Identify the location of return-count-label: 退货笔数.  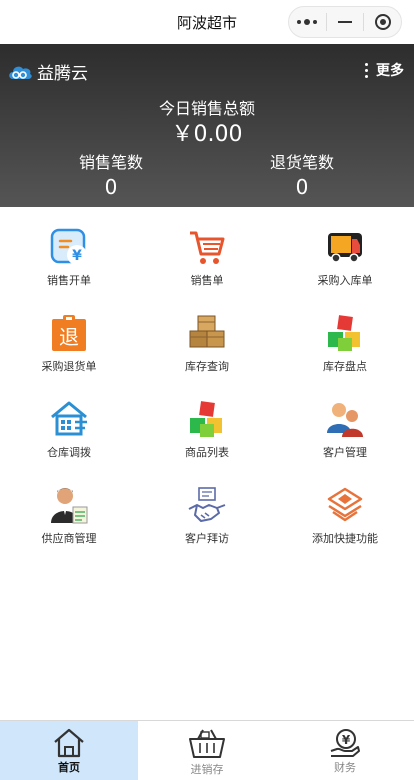
(301, 162).